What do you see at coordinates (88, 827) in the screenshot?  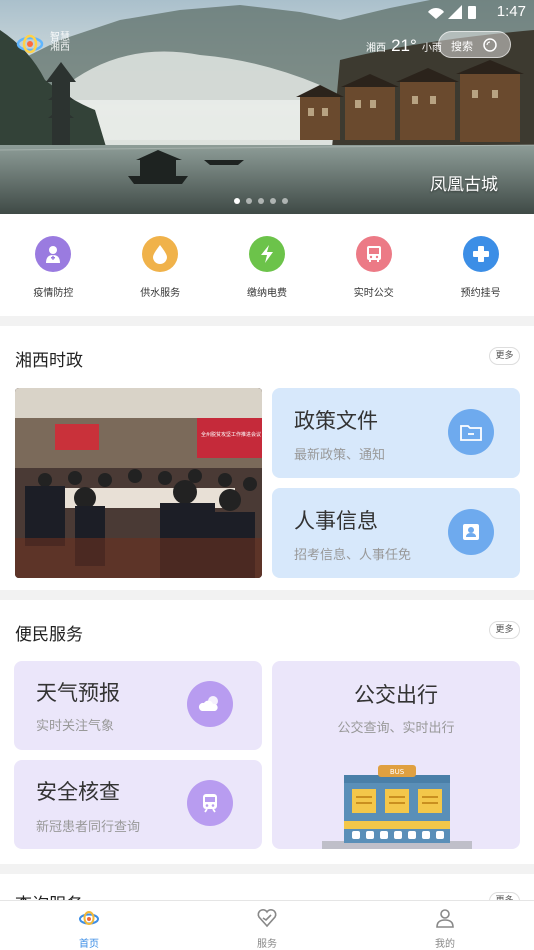 I see `card-subtitle: 新冠患者同行查询` at bounding box center [88, 827].